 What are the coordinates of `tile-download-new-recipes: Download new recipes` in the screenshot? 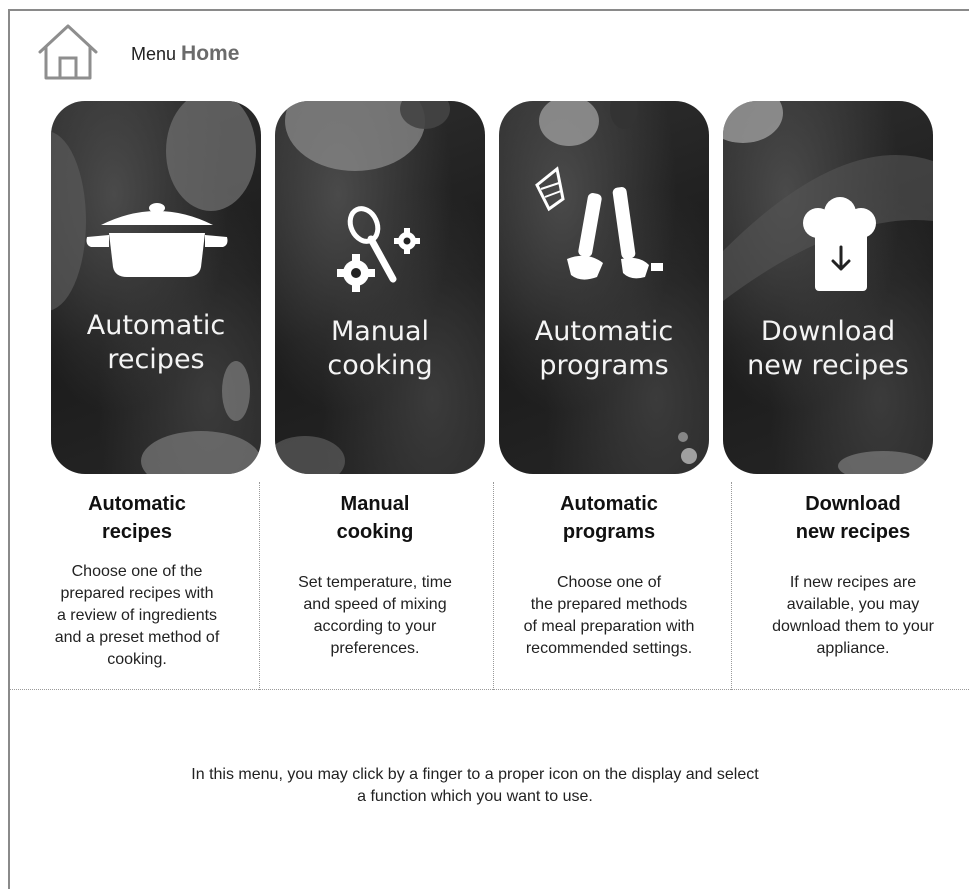 It's located at (828, 287).